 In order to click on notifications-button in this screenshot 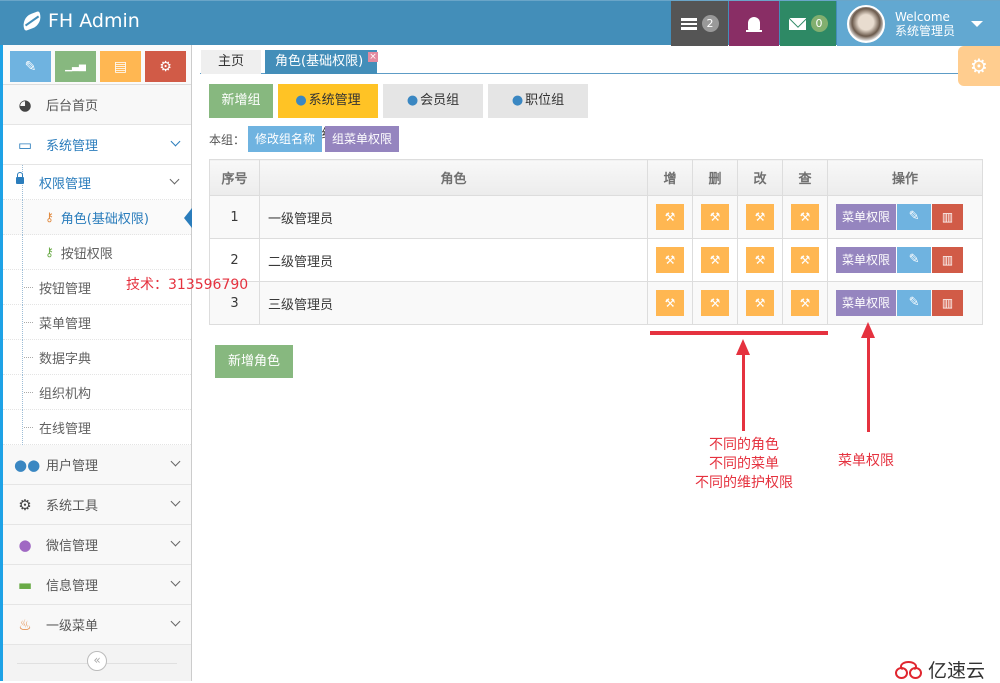, I will do `click(754, 23)`.